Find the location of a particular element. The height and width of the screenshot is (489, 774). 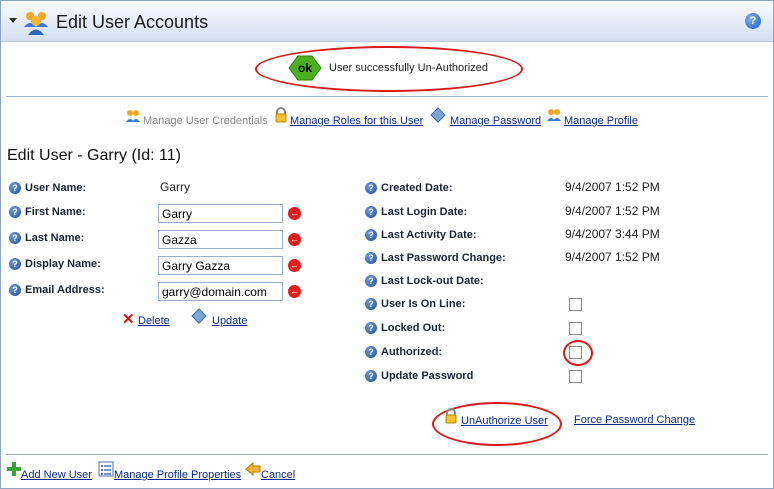

online-row: ? User Is On Line: is located at coordinates (415, 304).